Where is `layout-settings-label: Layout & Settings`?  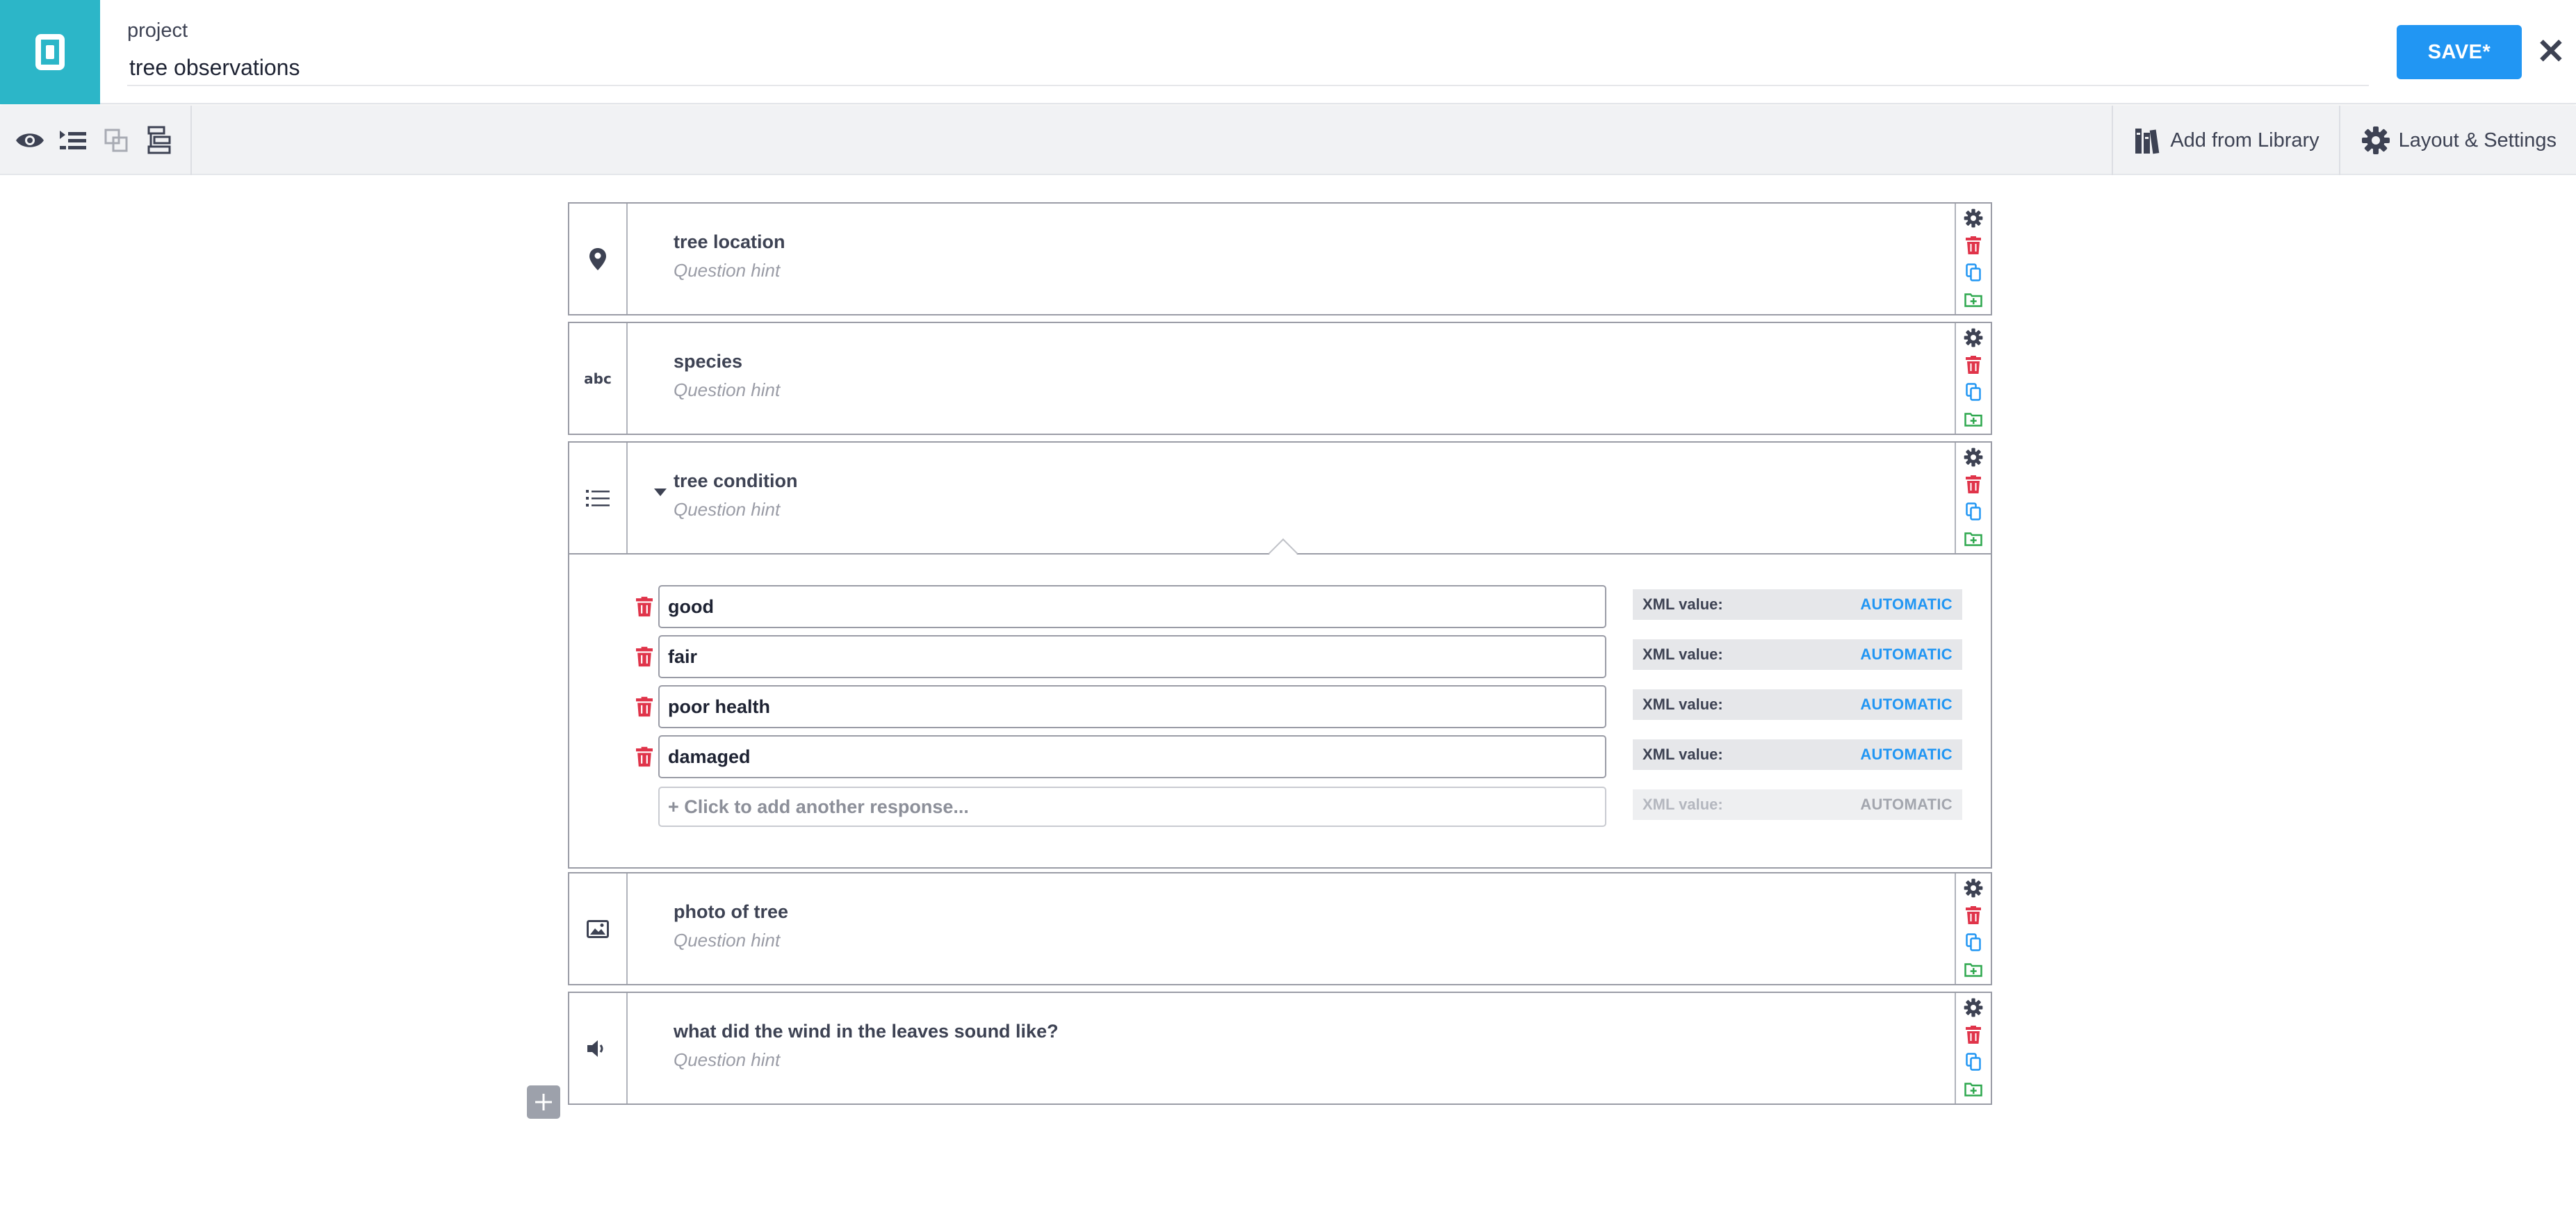 layout-settings-label: Layout & Settings is located at coordinates (2477, 140).